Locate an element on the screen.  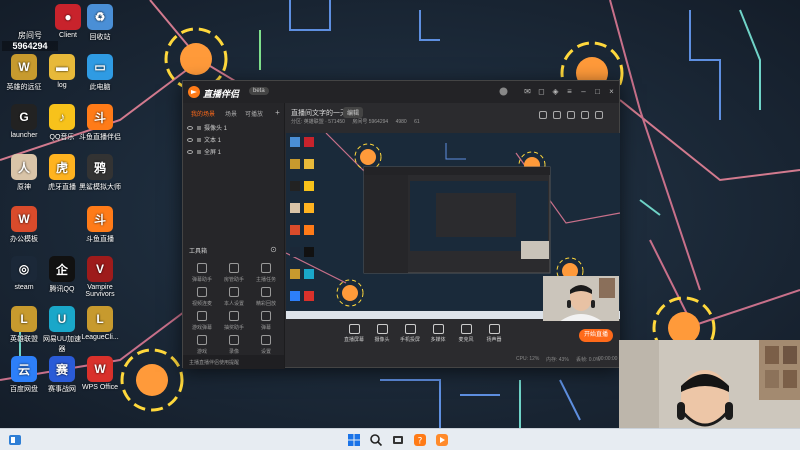
media-button: 多媒体 is located at coordinates (438, 333).